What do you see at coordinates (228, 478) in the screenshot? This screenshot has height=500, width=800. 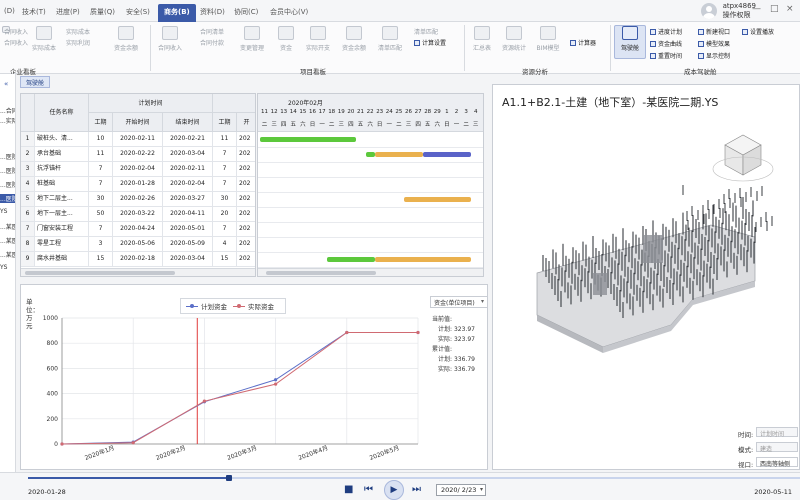 I see `timeline-handle` at bounding box center [228, 478].